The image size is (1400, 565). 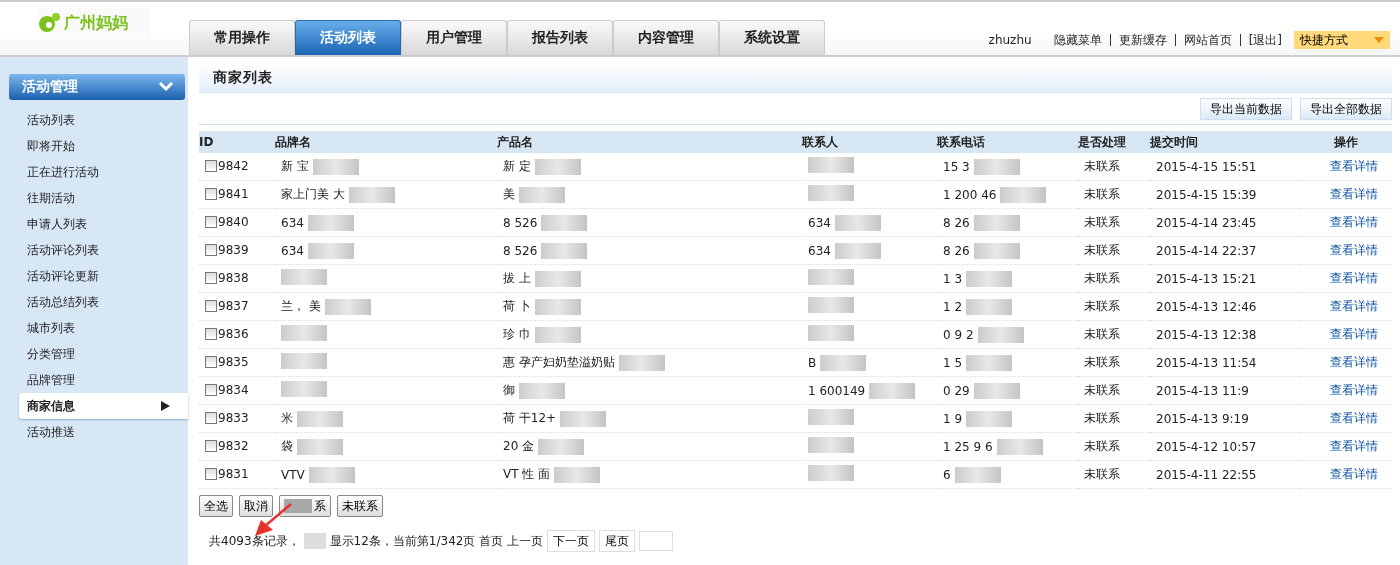 I want to click on header-link: 更新缓存, so click(x=1142, y=40).